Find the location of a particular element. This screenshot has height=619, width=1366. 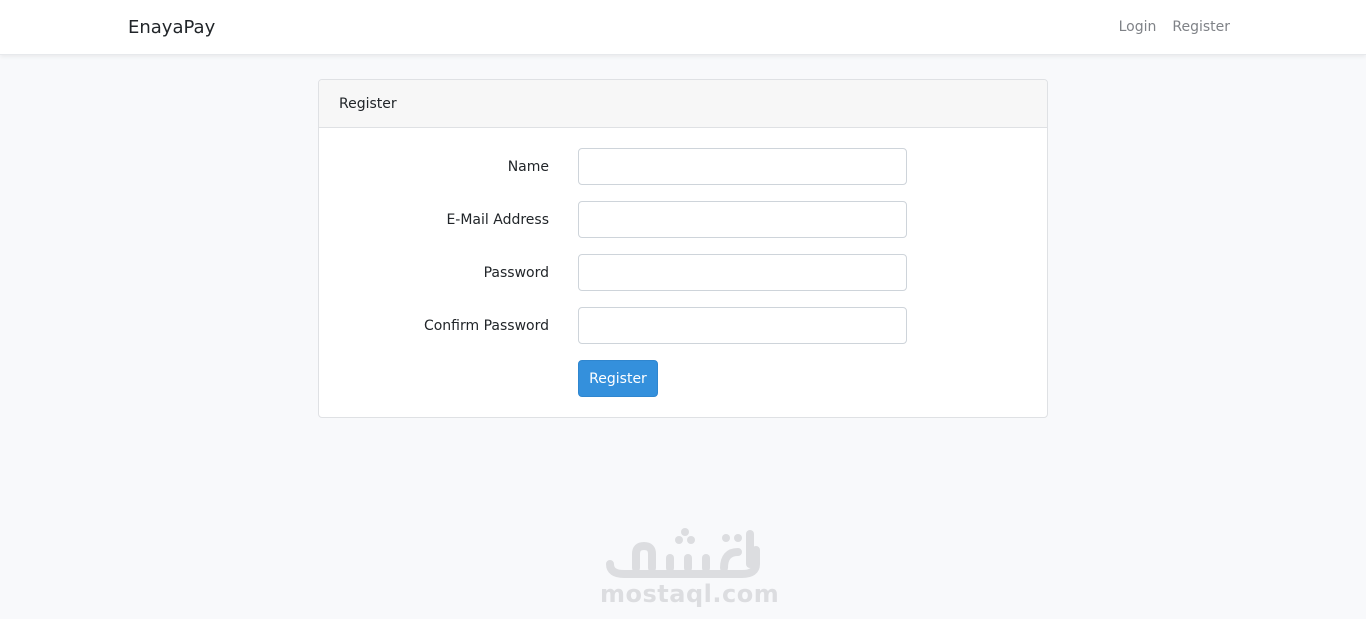

nav-links: Login Register is located at coordinates (1174, 27).